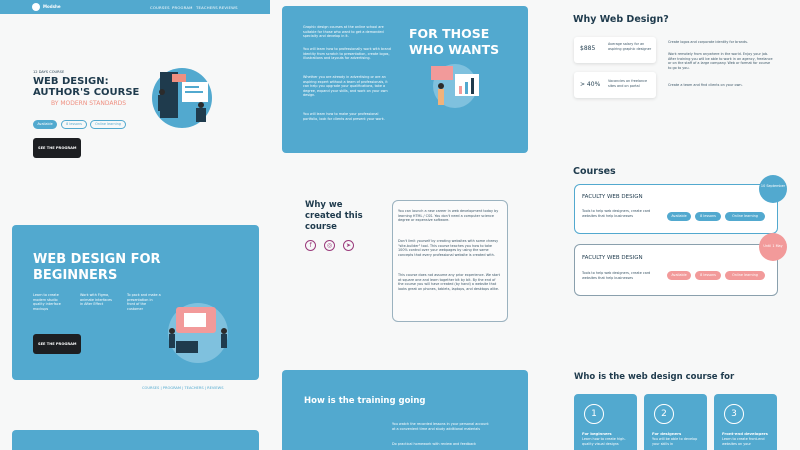 The height and width of the screenshot is (450, 800). I want to click on who-card-1-number: 1, so click(594, 414).